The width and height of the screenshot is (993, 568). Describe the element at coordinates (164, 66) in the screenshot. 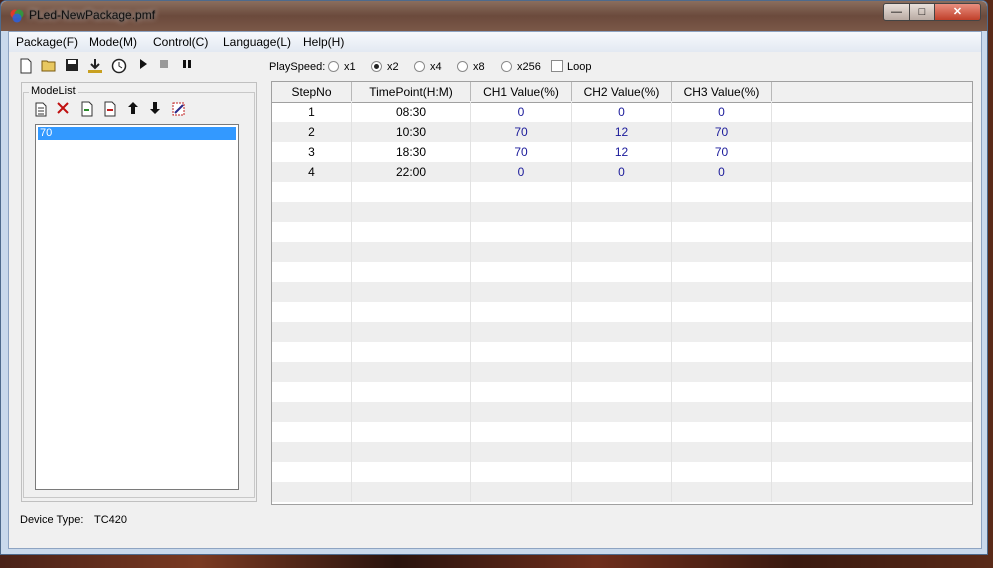

I see `stop-icon` at that location.